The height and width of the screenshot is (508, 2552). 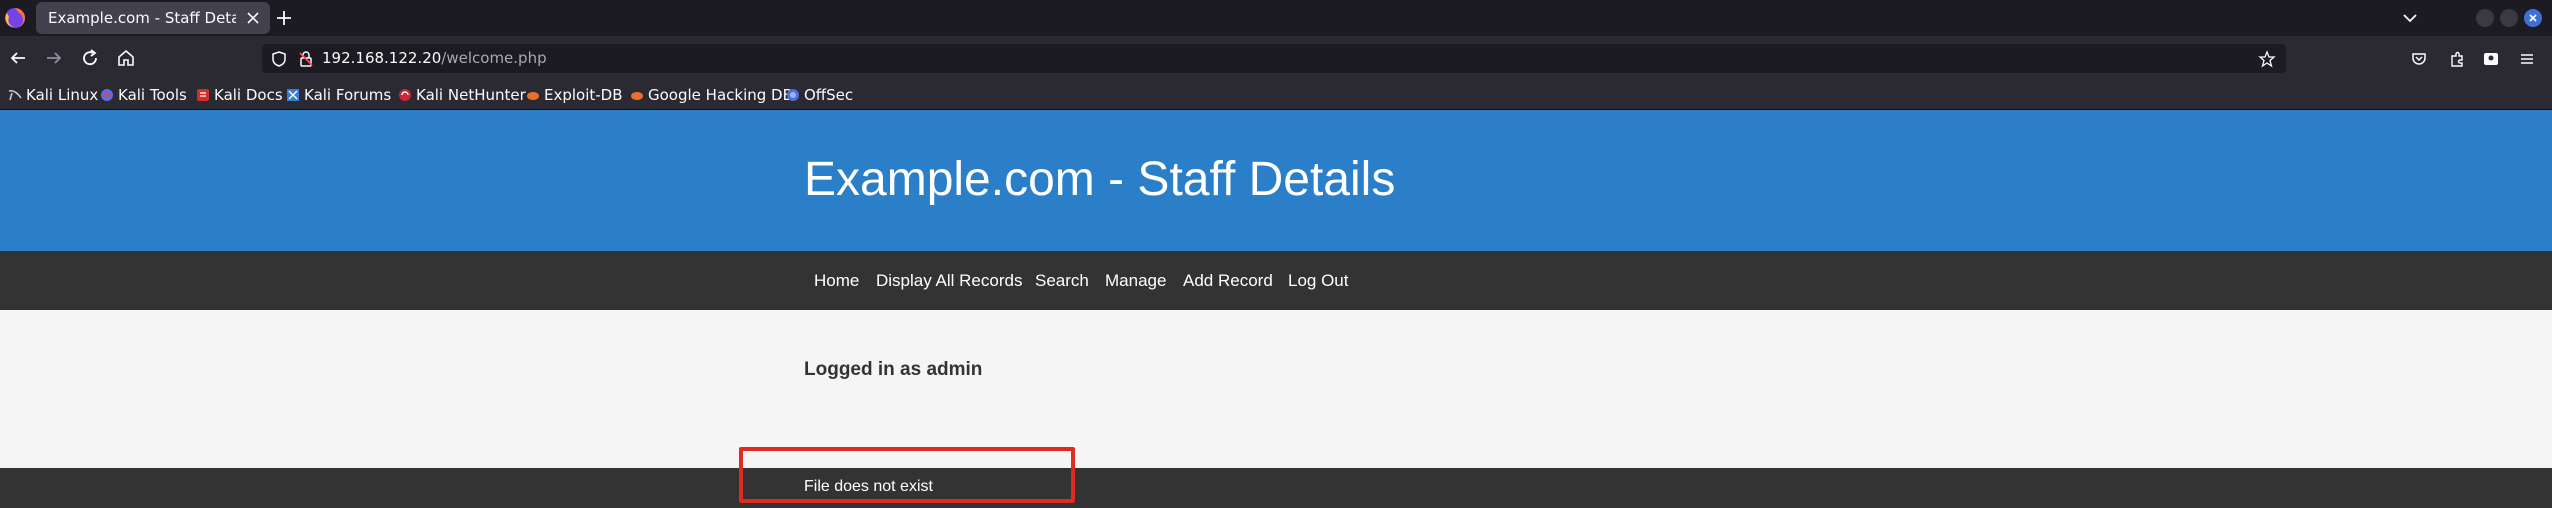 I want to click on bookmark-label: Kali Forums, so click(x=348, y=95).